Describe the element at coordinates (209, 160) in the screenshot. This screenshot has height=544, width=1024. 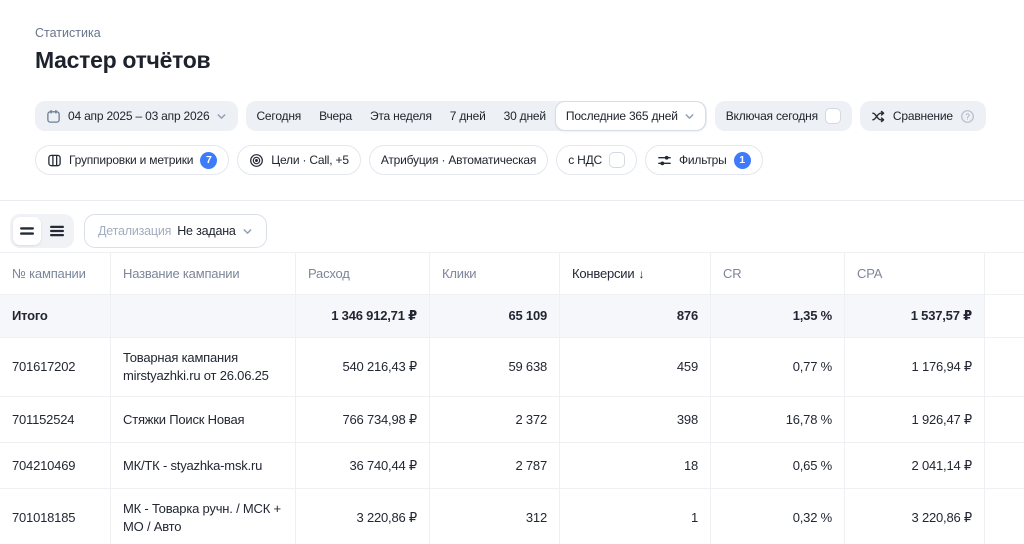
I see `groupings-count-badge: 7` at that location.